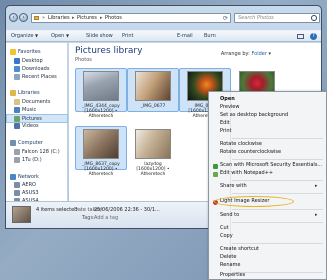 This screenshot has height=280, width=327. What do you see at coordinates (256, 18) in the screenshot?
I see `search-placeholder: Search Photos` at bounding box center [256, 18].